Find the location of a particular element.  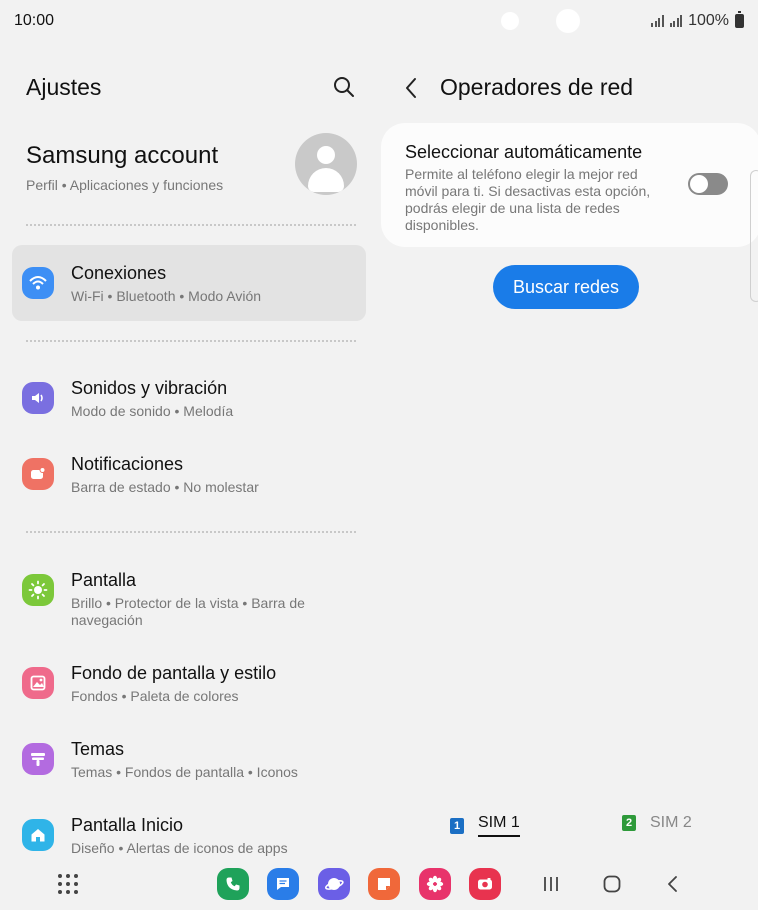

item-title: Sonidos y vibración is located at coordinates (149, 388).